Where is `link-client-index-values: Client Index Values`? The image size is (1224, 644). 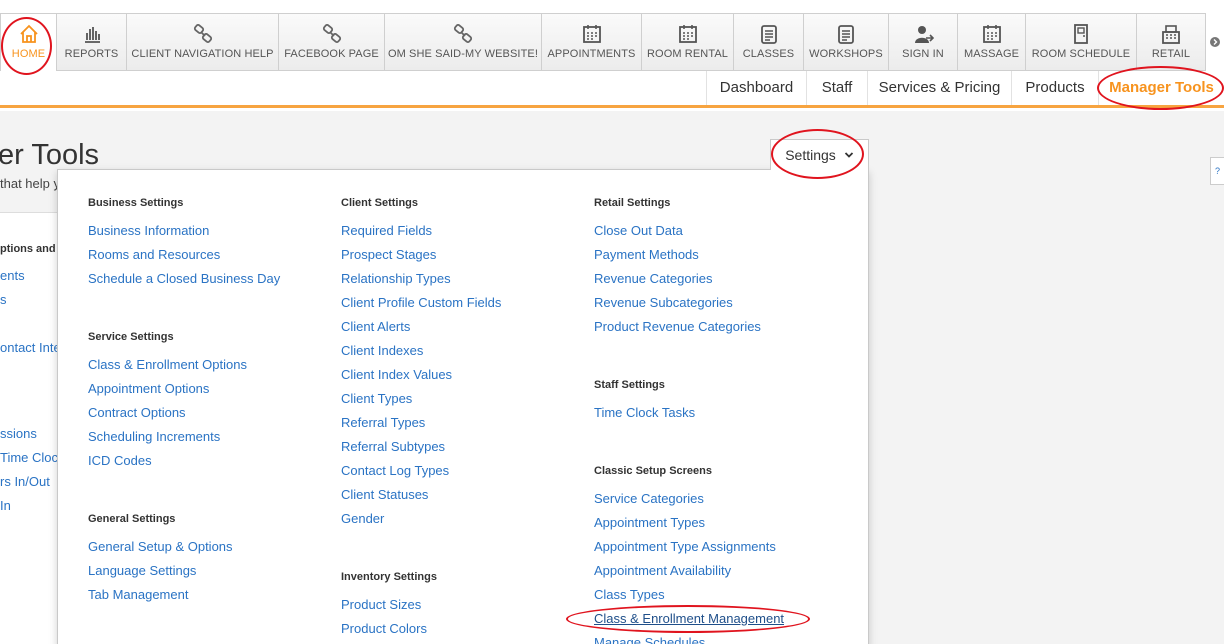
link-client-index-values: Client Index Values is located at coordinates (396, 374).